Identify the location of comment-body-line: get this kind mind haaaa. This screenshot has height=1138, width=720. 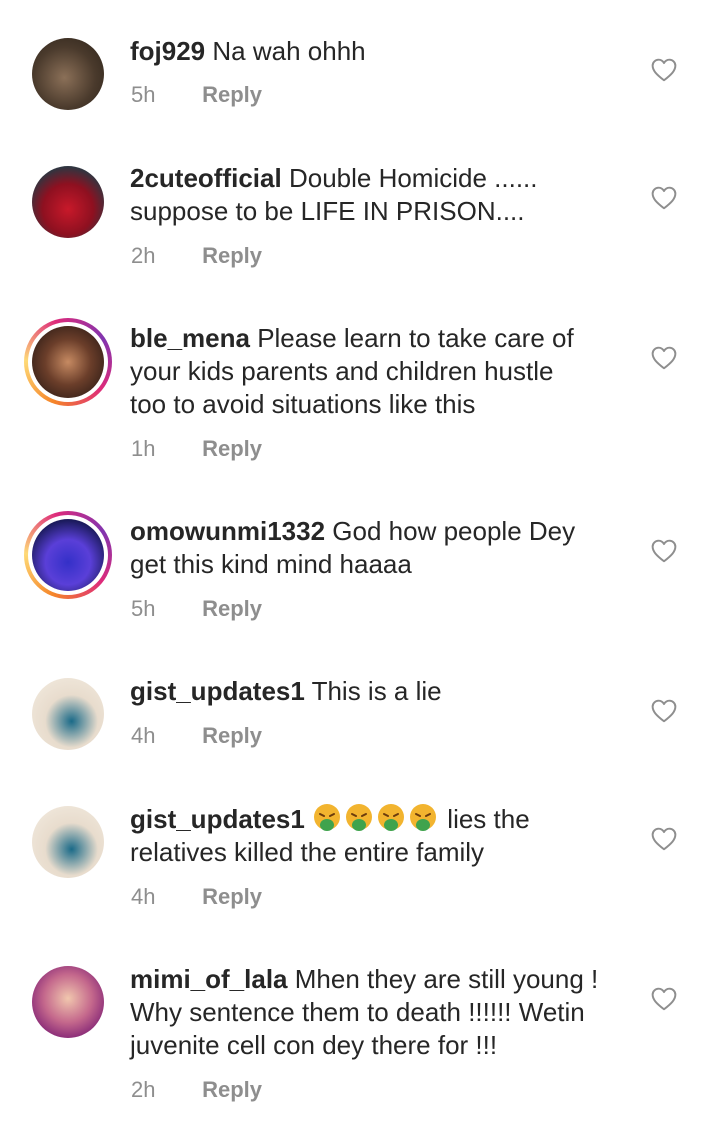
(271, 564).